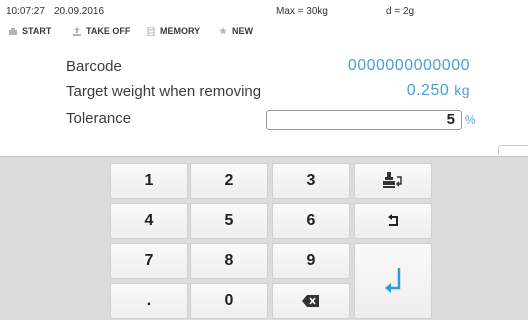 This screenshot has width=528, height=320. I want to click on barcode-label: Barcode, so click(94, 66).